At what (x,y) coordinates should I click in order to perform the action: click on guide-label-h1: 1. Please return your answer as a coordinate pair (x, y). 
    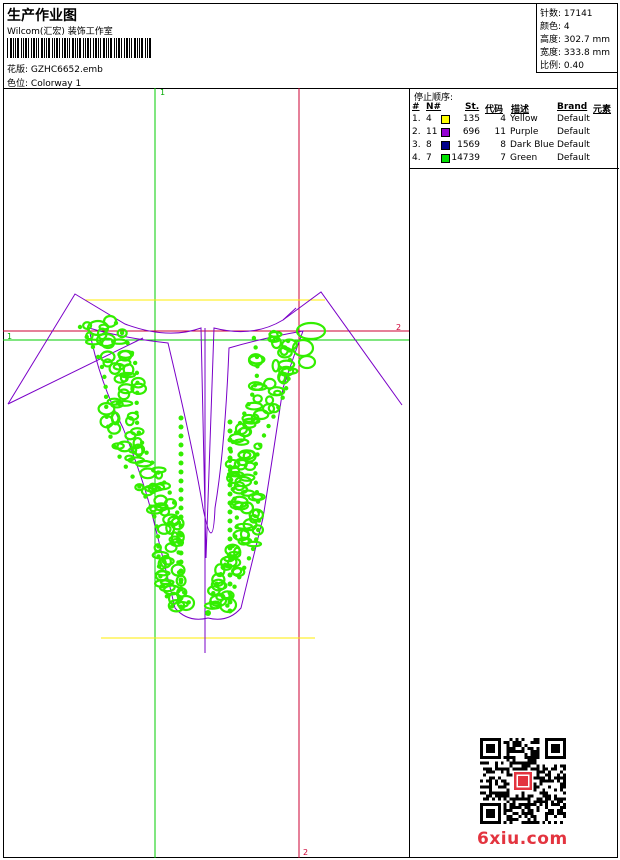
    Looking at the image, I should click on (9, 336).